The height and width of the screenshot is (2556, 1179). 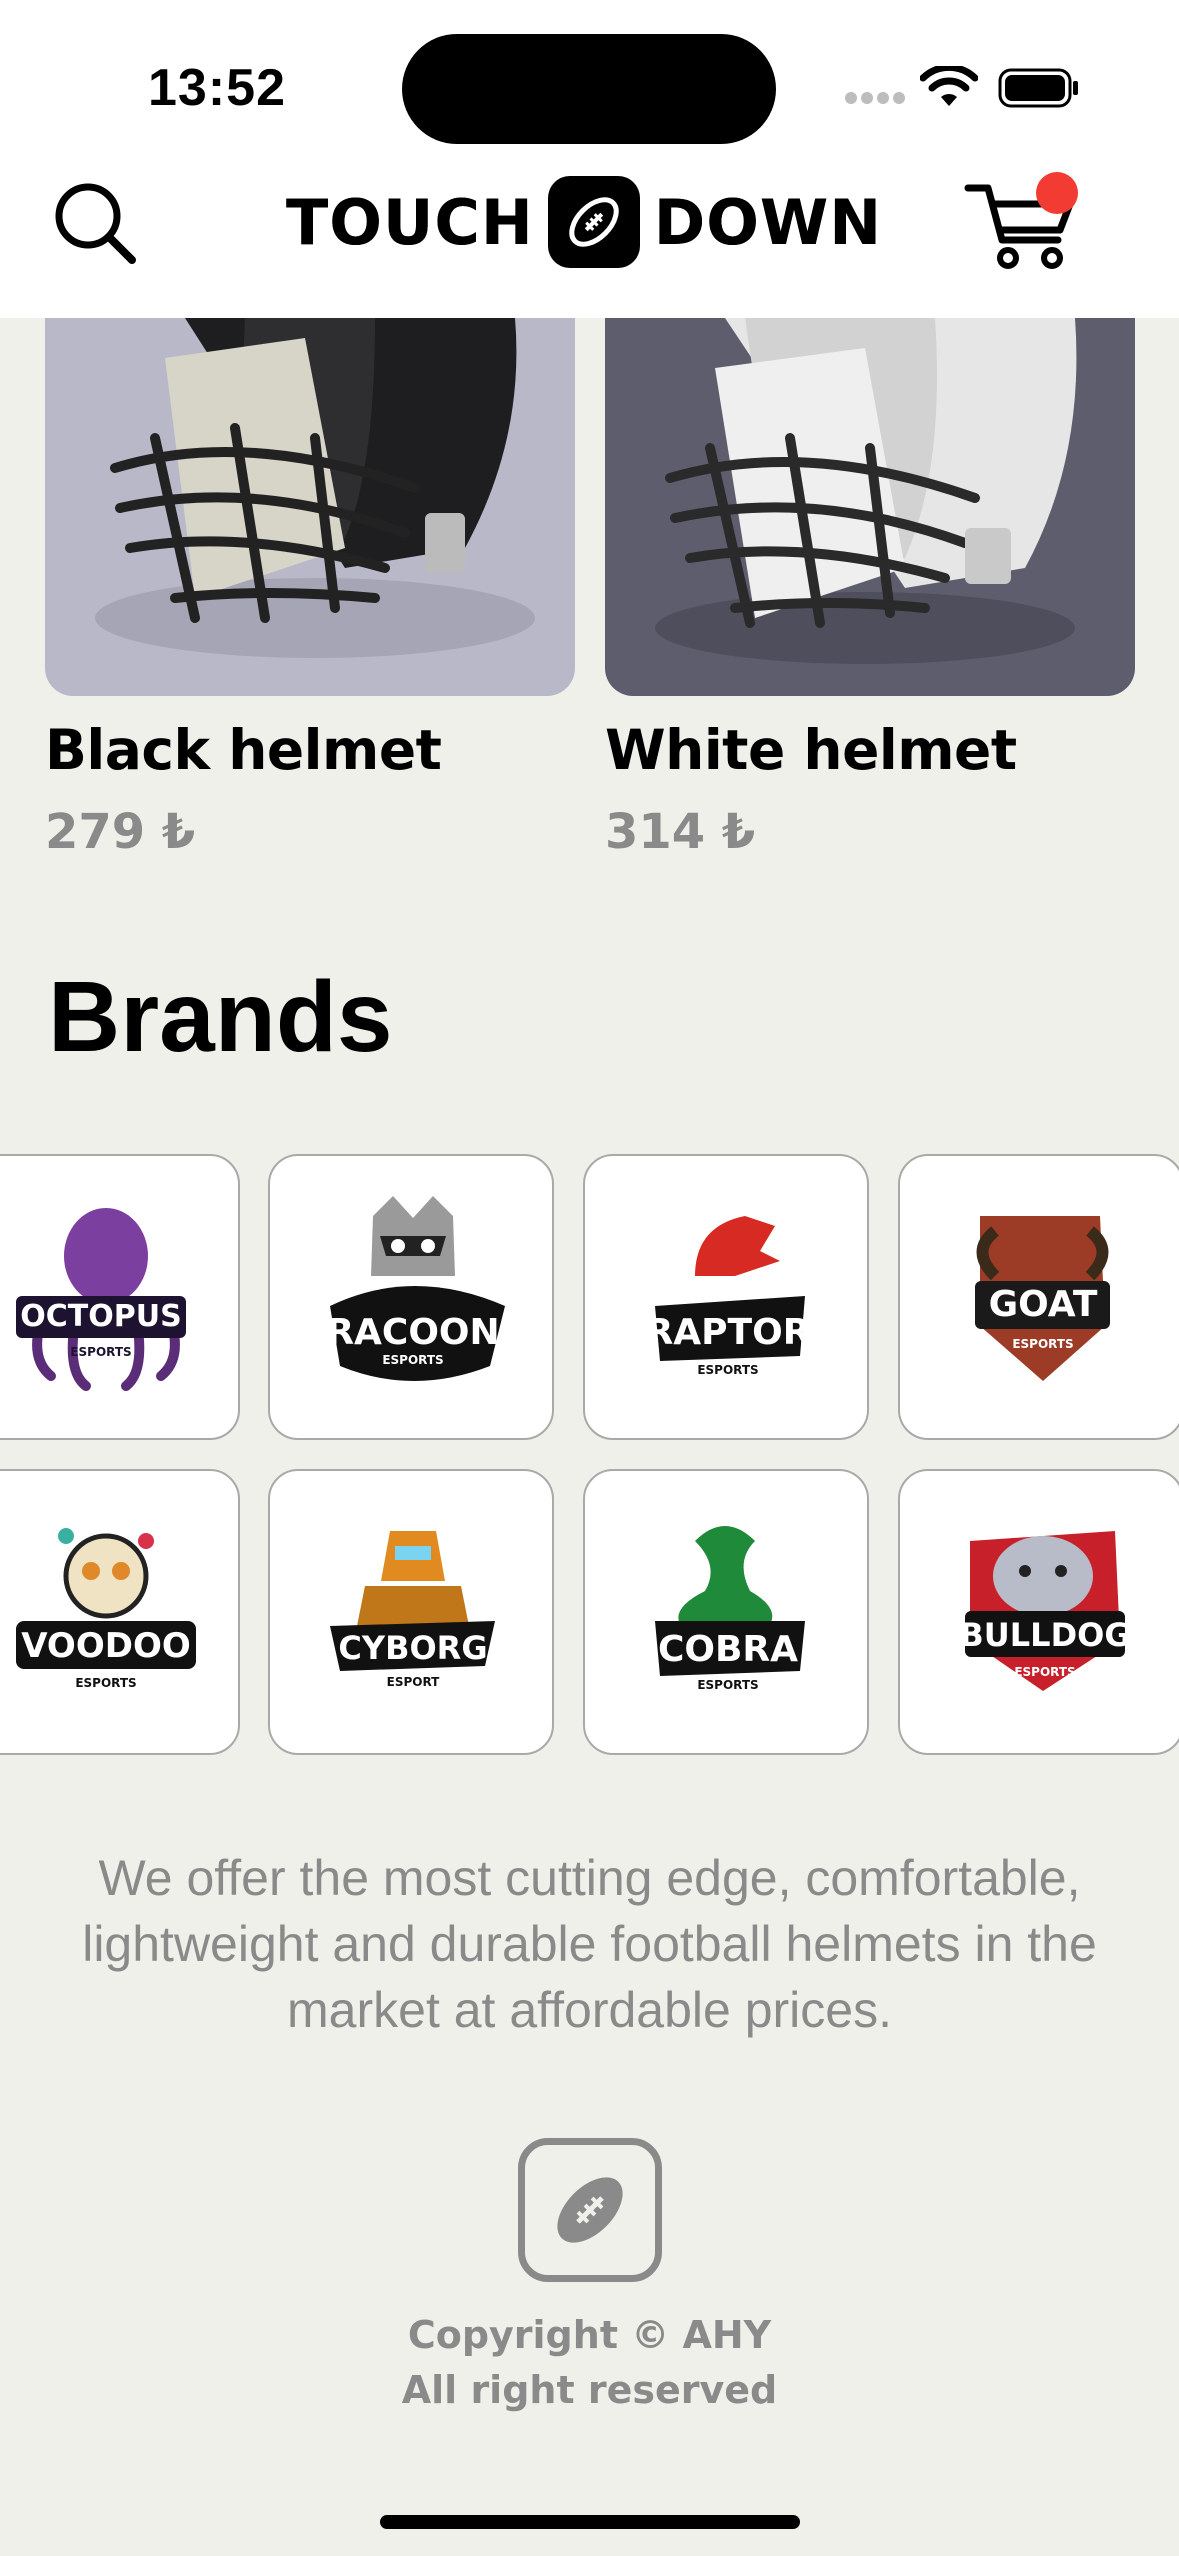 I want to click on dynamic-island, so click(x=589, y=89).